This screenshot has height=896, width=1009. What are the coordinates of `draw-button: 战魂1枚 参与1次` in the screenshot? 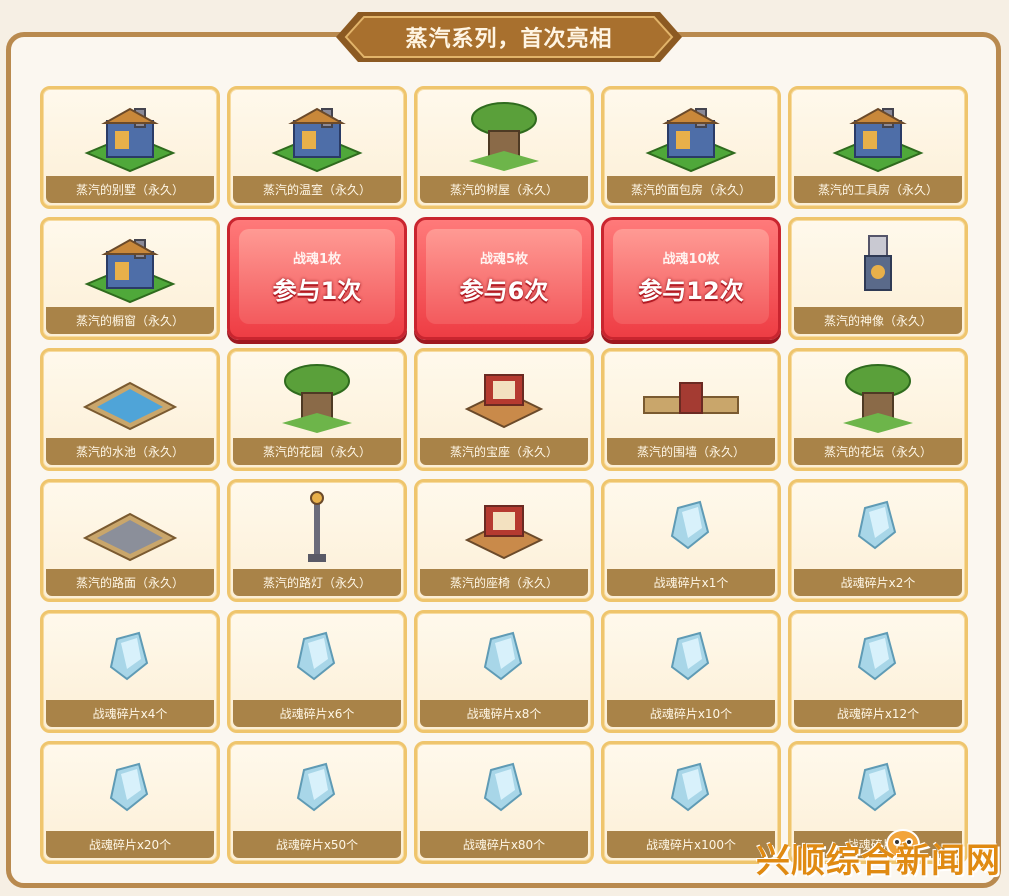 It's located at (317, 278).